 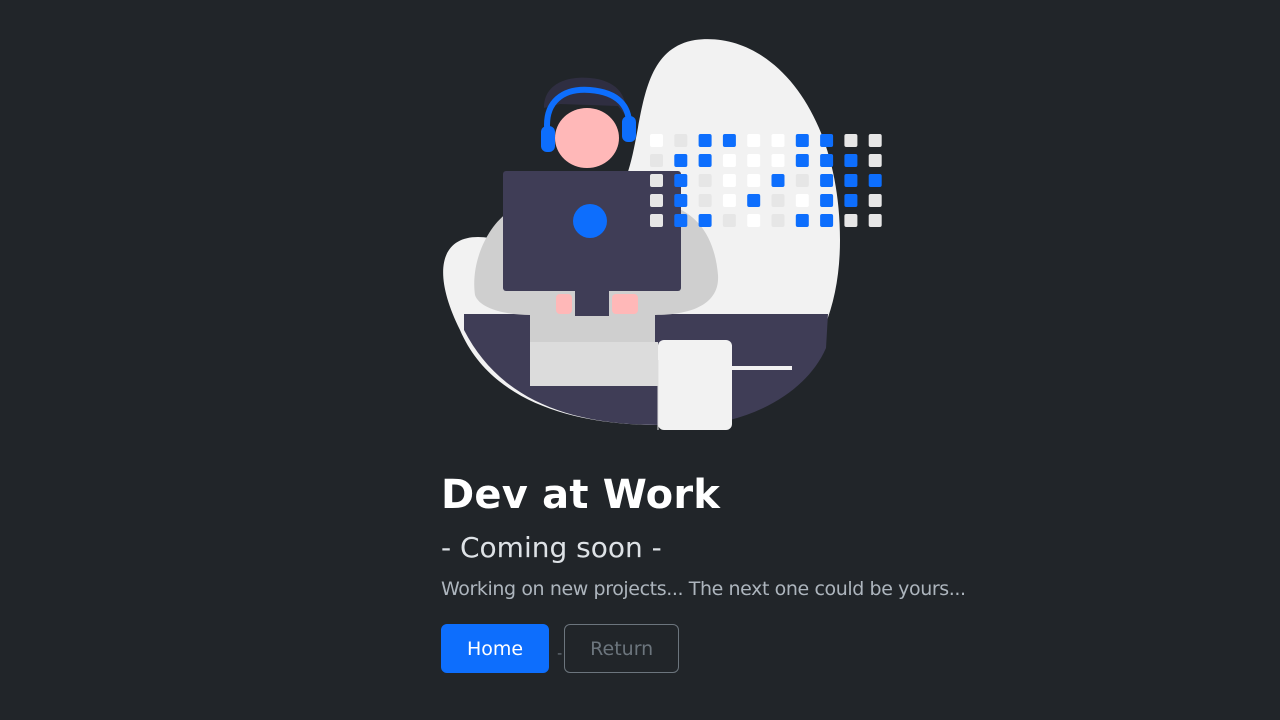 I want to click on chair-back, so click(x=695, y=385).